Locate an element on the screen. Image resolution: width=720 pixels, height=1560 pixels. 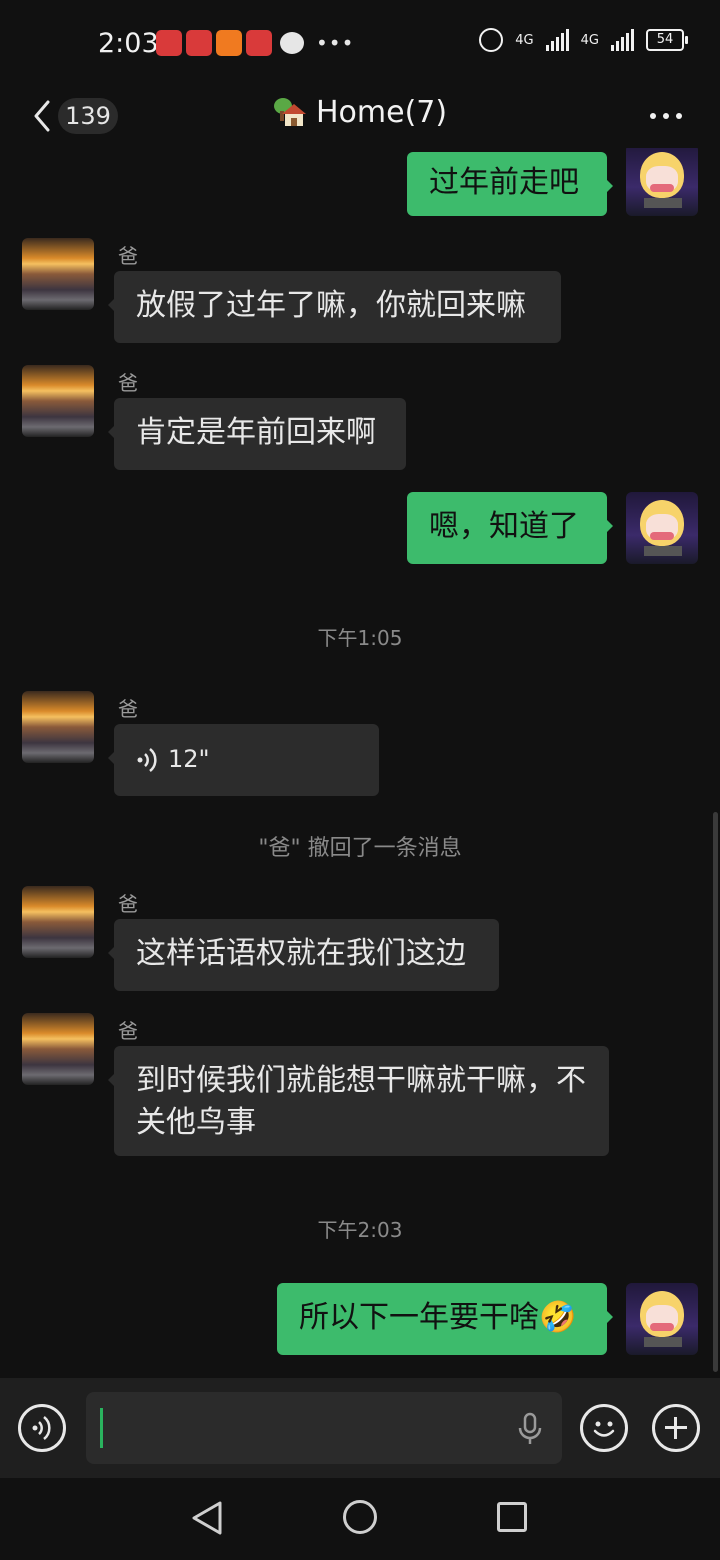
time-separator: 下午1:05 is located at coordinates (360, 638).